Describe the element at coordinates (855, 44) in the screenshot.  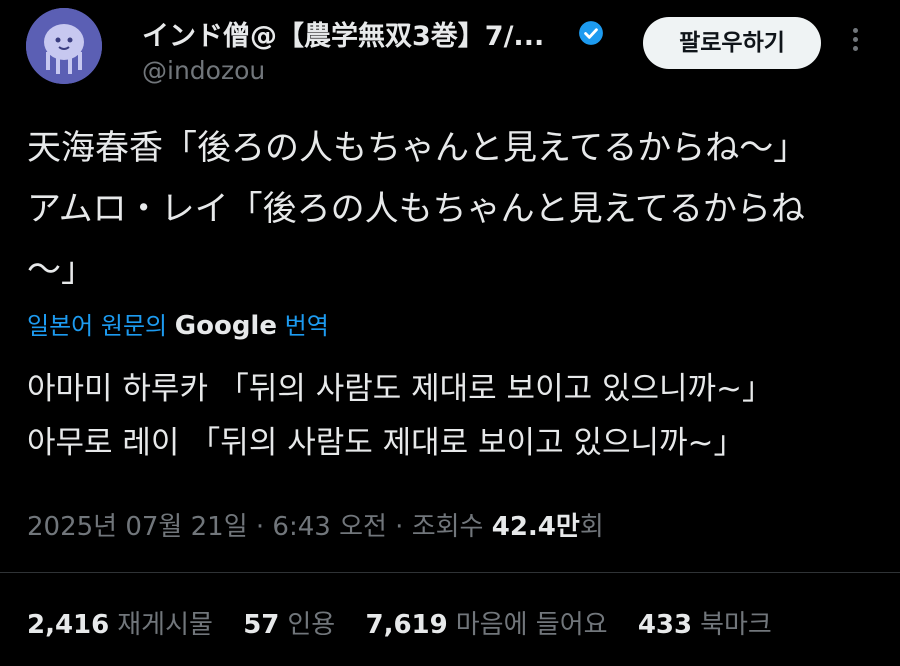
I see `more-options-icon` at that location.